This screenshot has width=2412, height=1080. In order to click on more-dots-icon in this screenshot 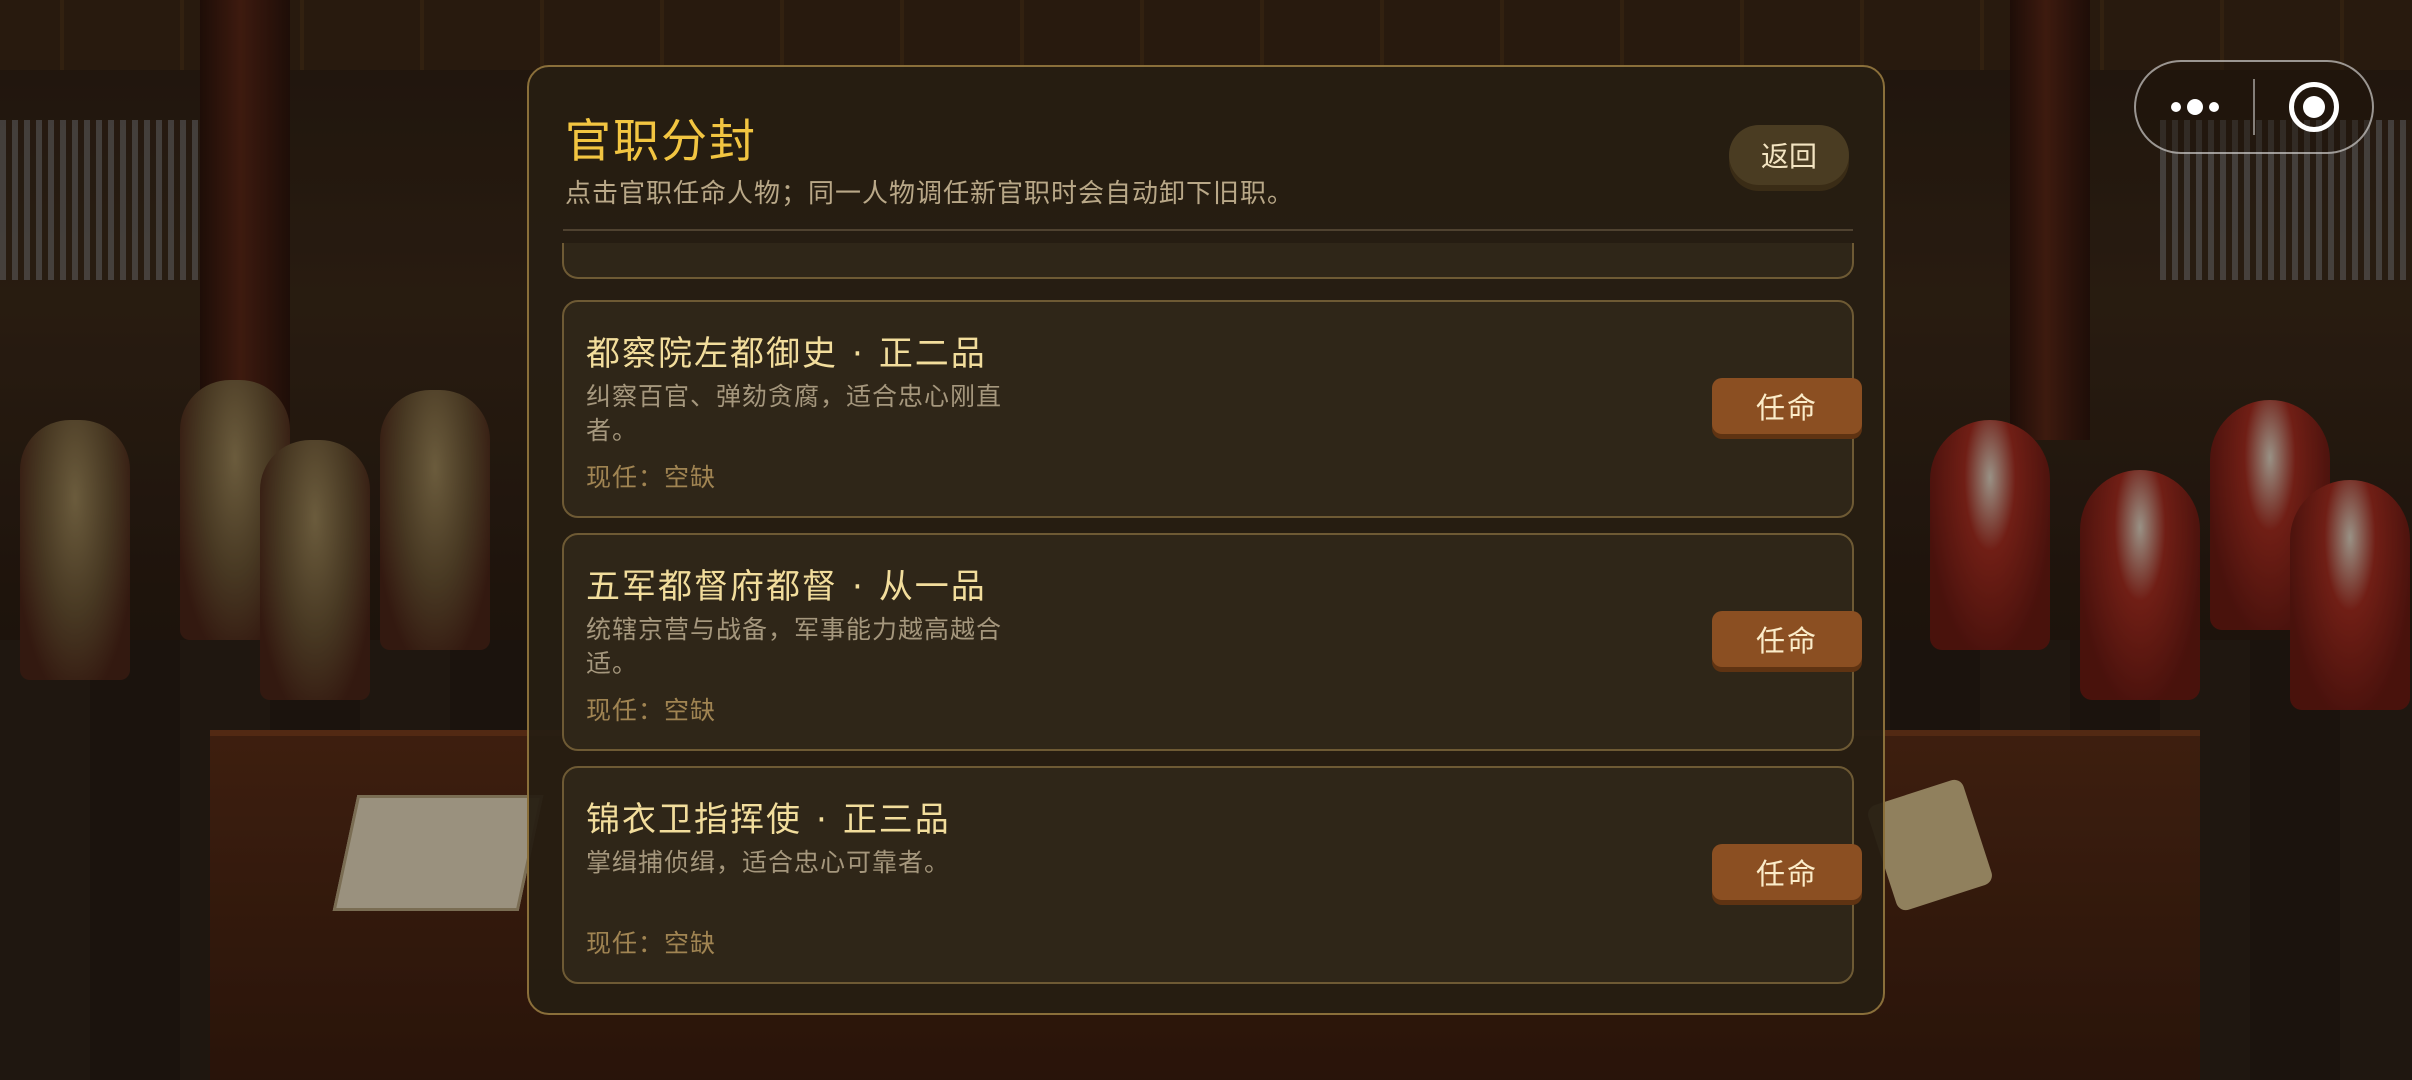, I will do `click(2194, 107)`.